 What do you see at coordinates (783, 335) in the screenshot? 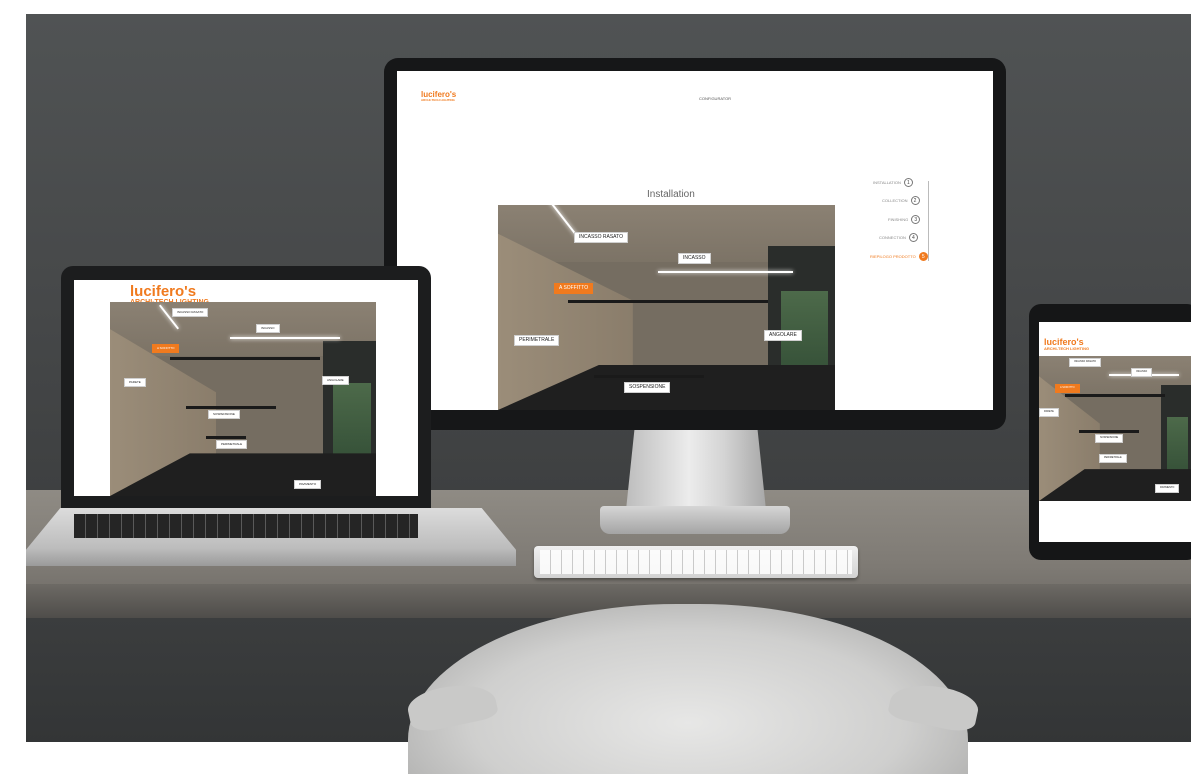
I see `tag-angolare: ANGOLARE` at bounding box center [783, 335].